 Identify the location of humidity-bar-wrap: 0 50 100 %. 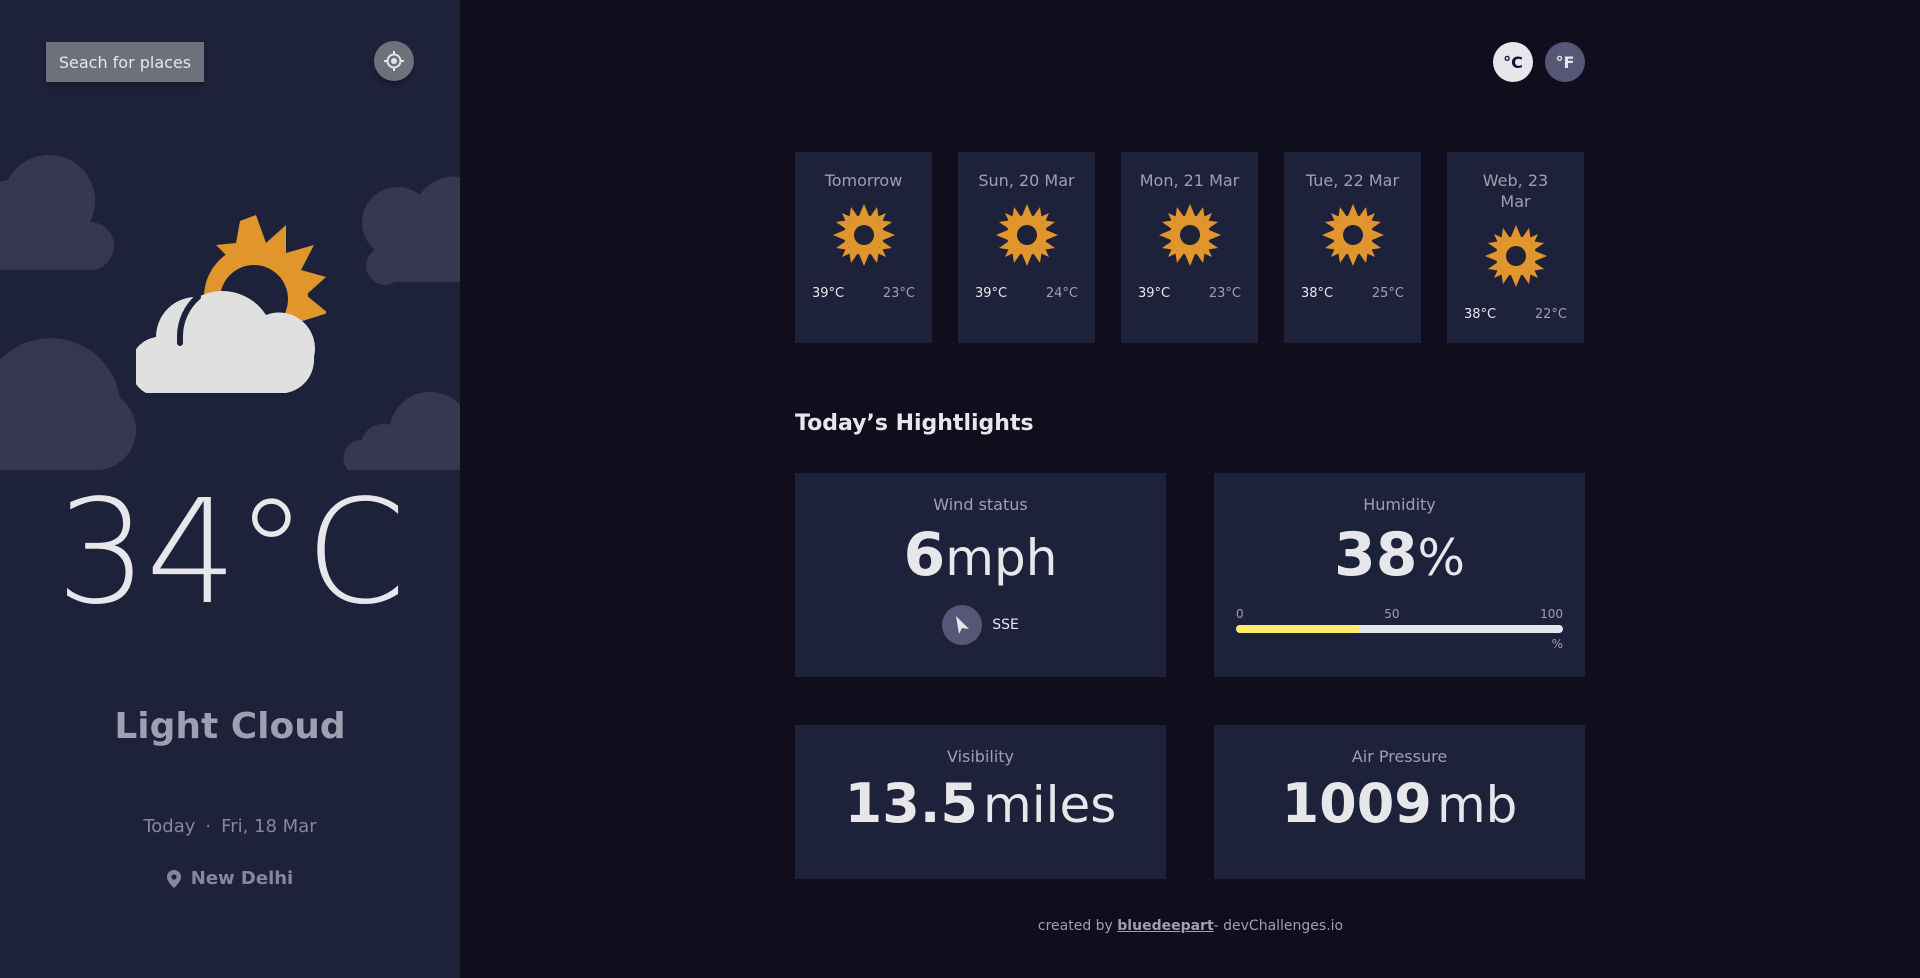
(1399, 629).